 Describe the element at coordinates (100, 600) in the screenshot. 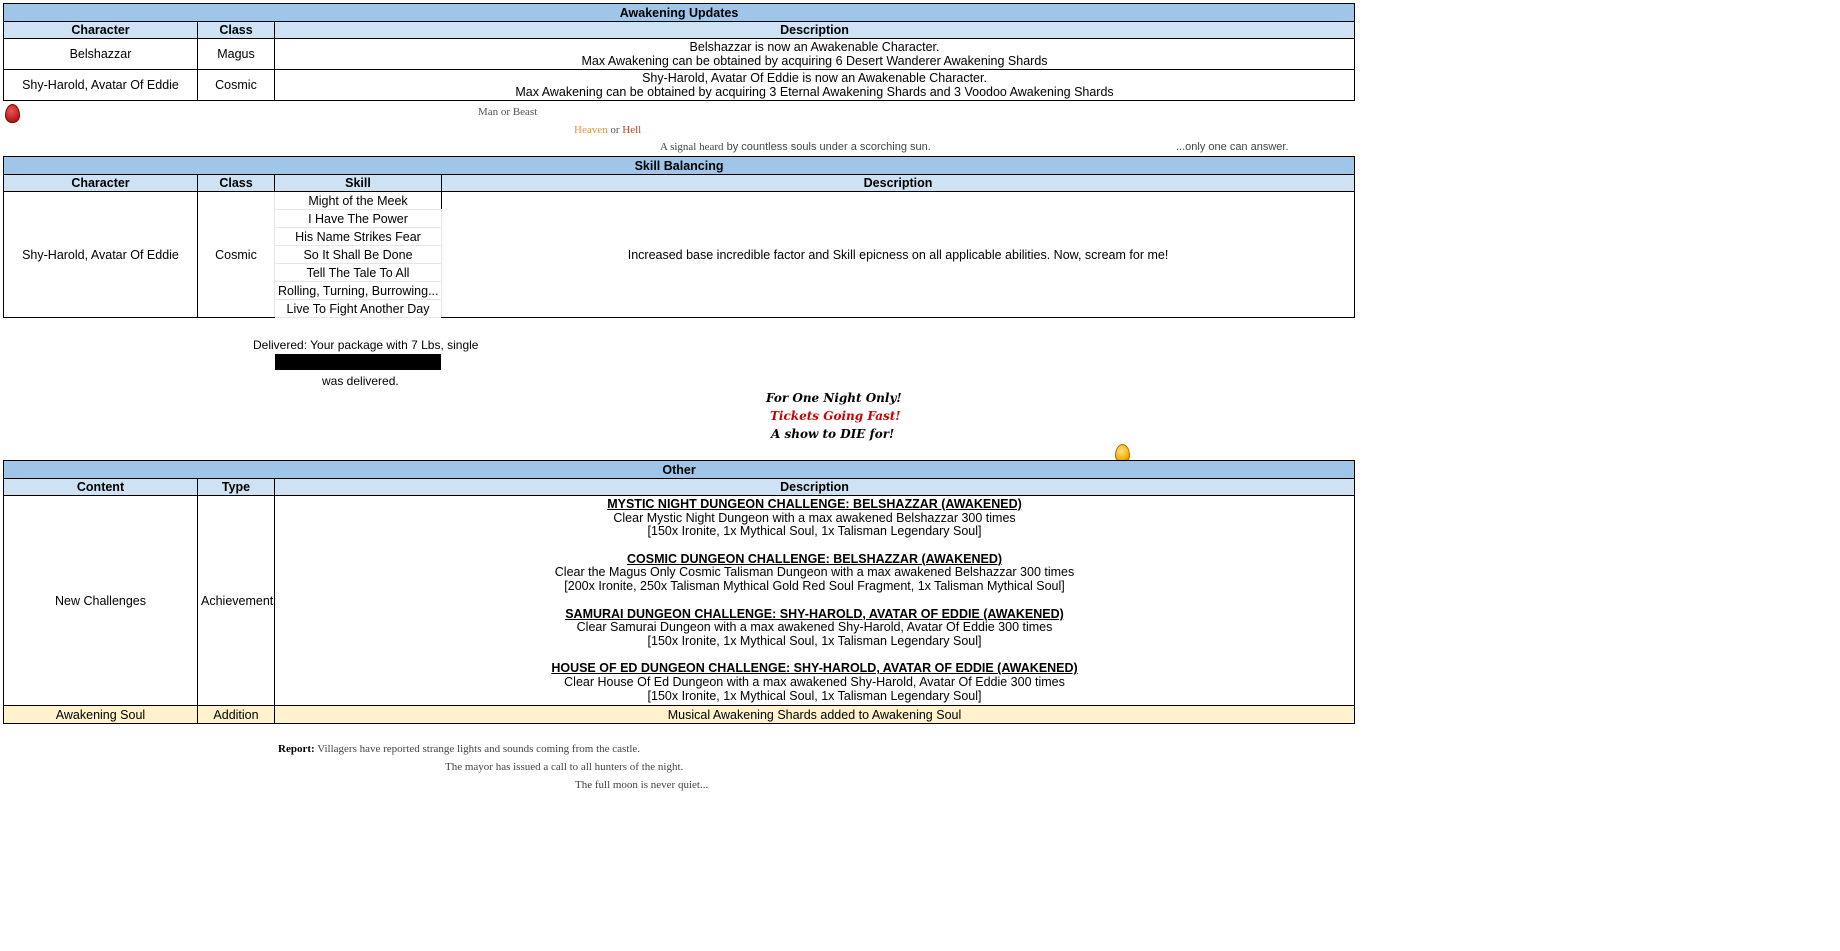

I see `content-cell: New Challenges` at that location.